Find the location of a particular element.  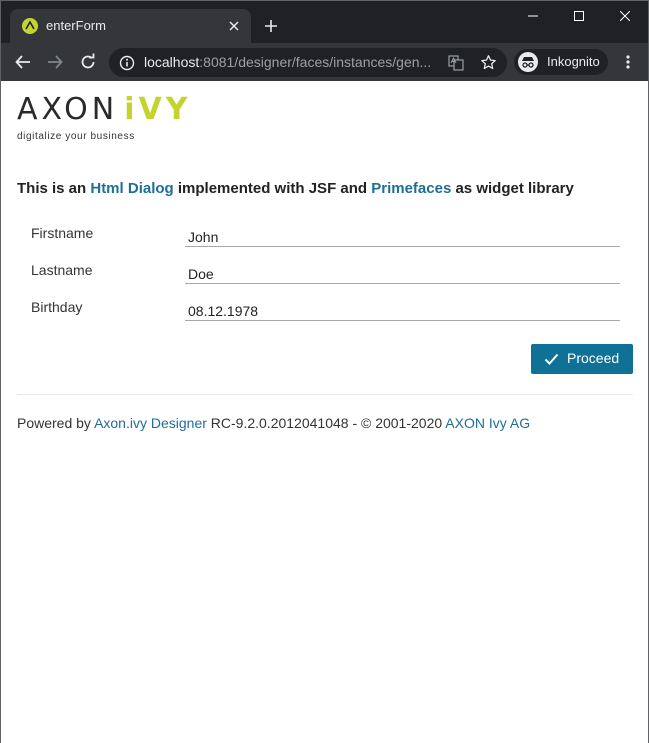

tab-title: enterForm is located at coordinates (76, 25).